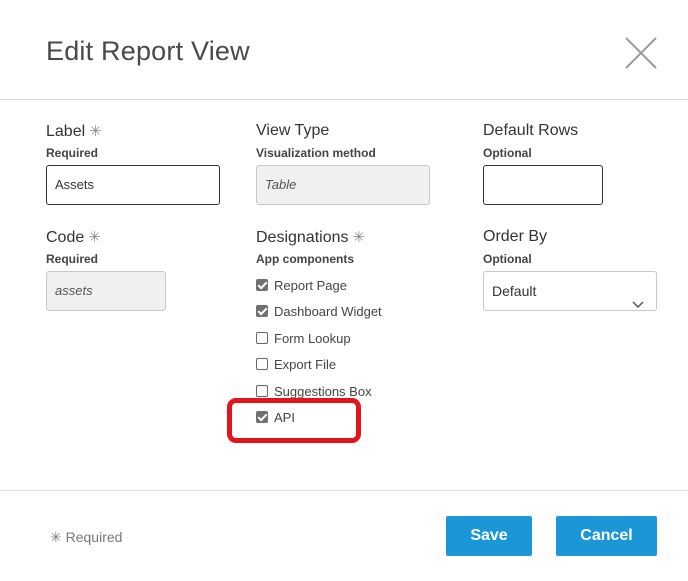 The image size is (688, 581). What do you see at coordinates (316, 153) in the screenshot?
I see `view-type-field-hint: Visualization method` at bounding box center [316, 153].